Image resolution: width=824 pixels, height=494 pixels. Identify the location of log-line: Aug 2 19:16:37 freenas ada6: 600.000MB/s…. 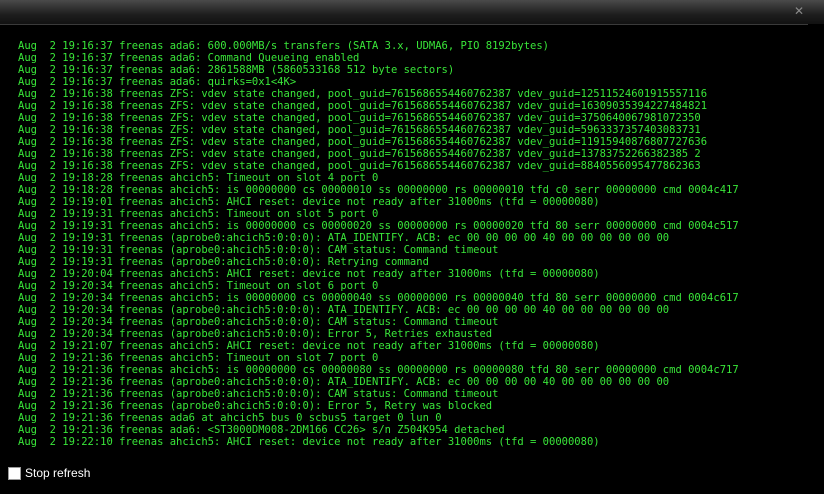
(284, 46).